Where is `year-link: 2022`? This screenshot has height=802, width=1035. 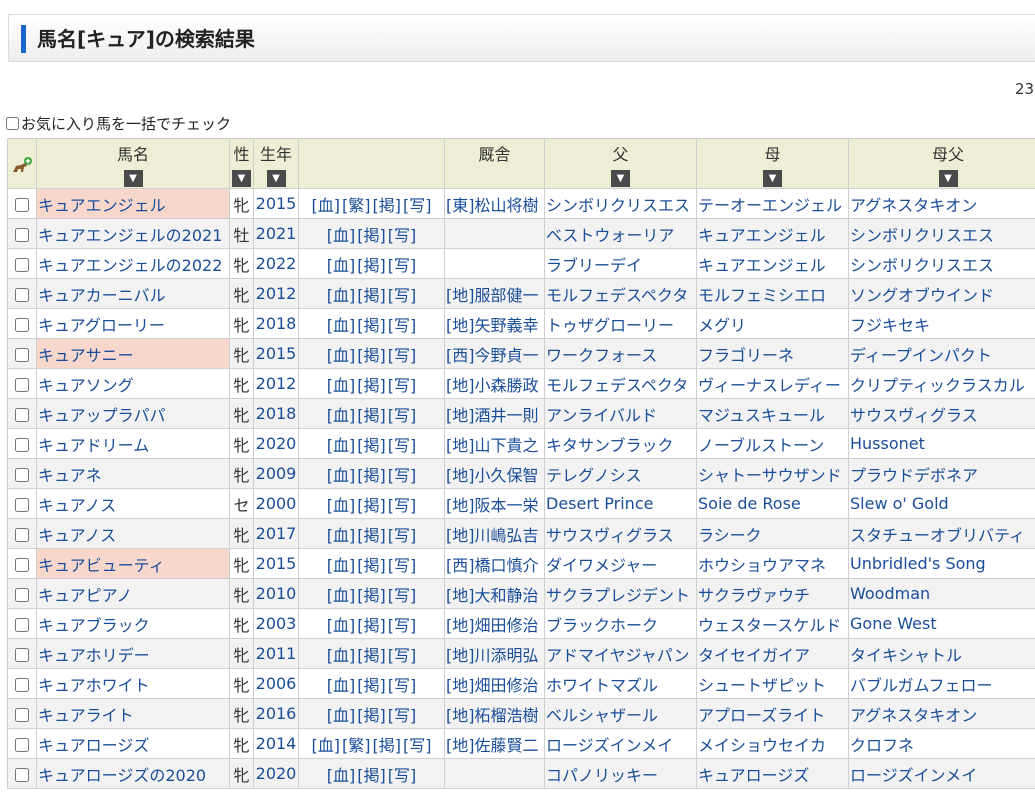
year-link: 2022 is located at coordinates (276, 263).